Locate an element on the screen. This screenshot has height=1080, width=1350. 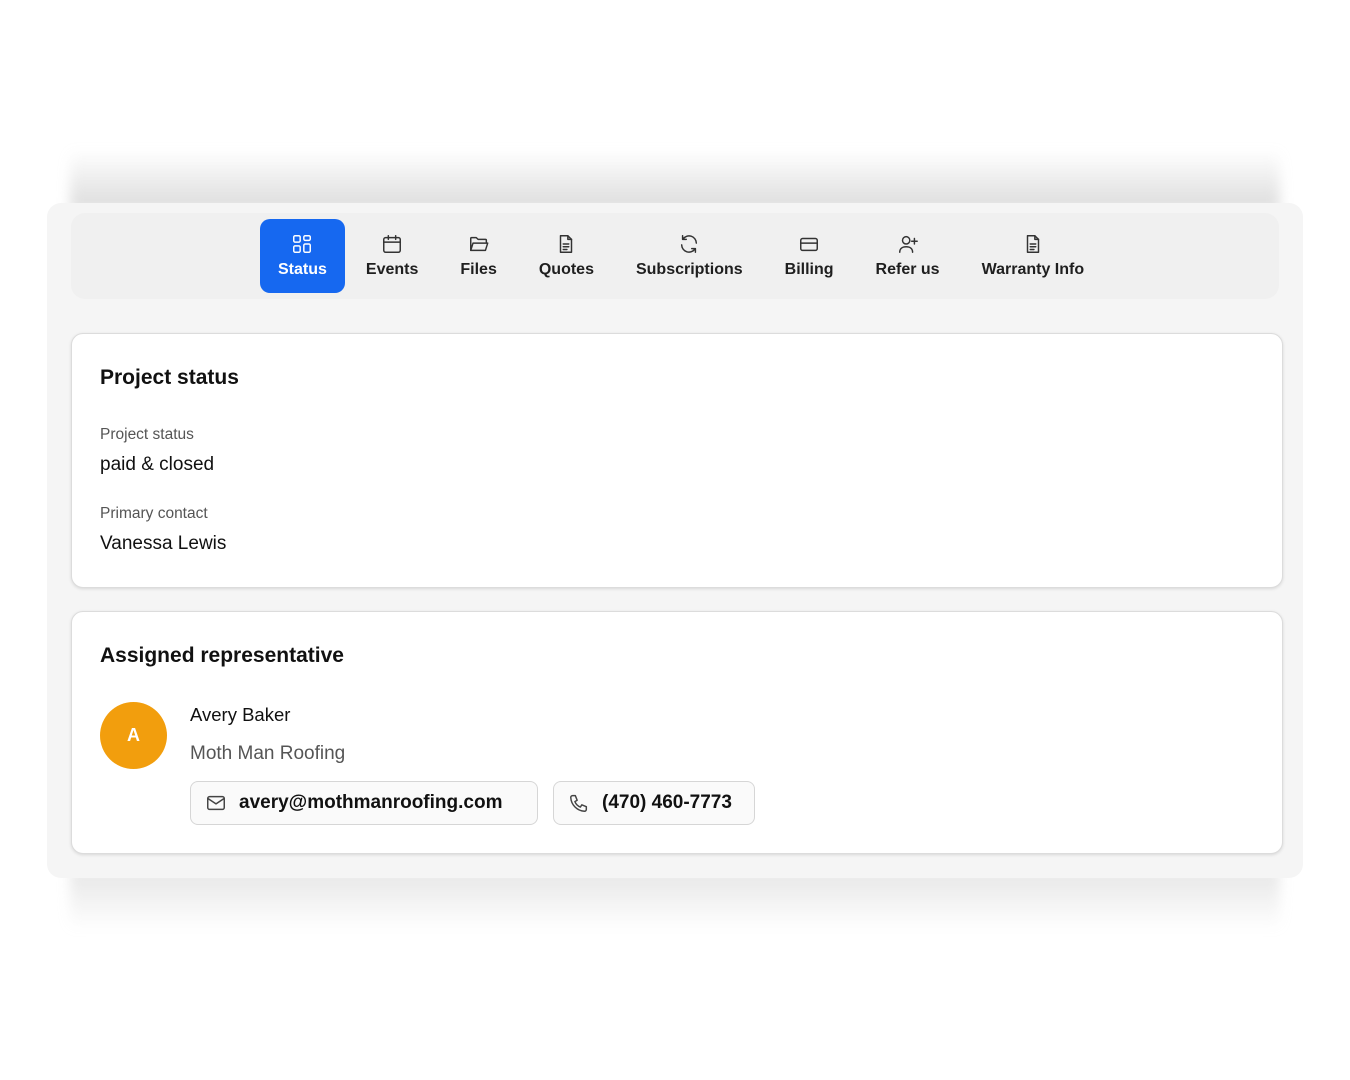
tab-label: Subscriptions is located at coordinates (689, 269).